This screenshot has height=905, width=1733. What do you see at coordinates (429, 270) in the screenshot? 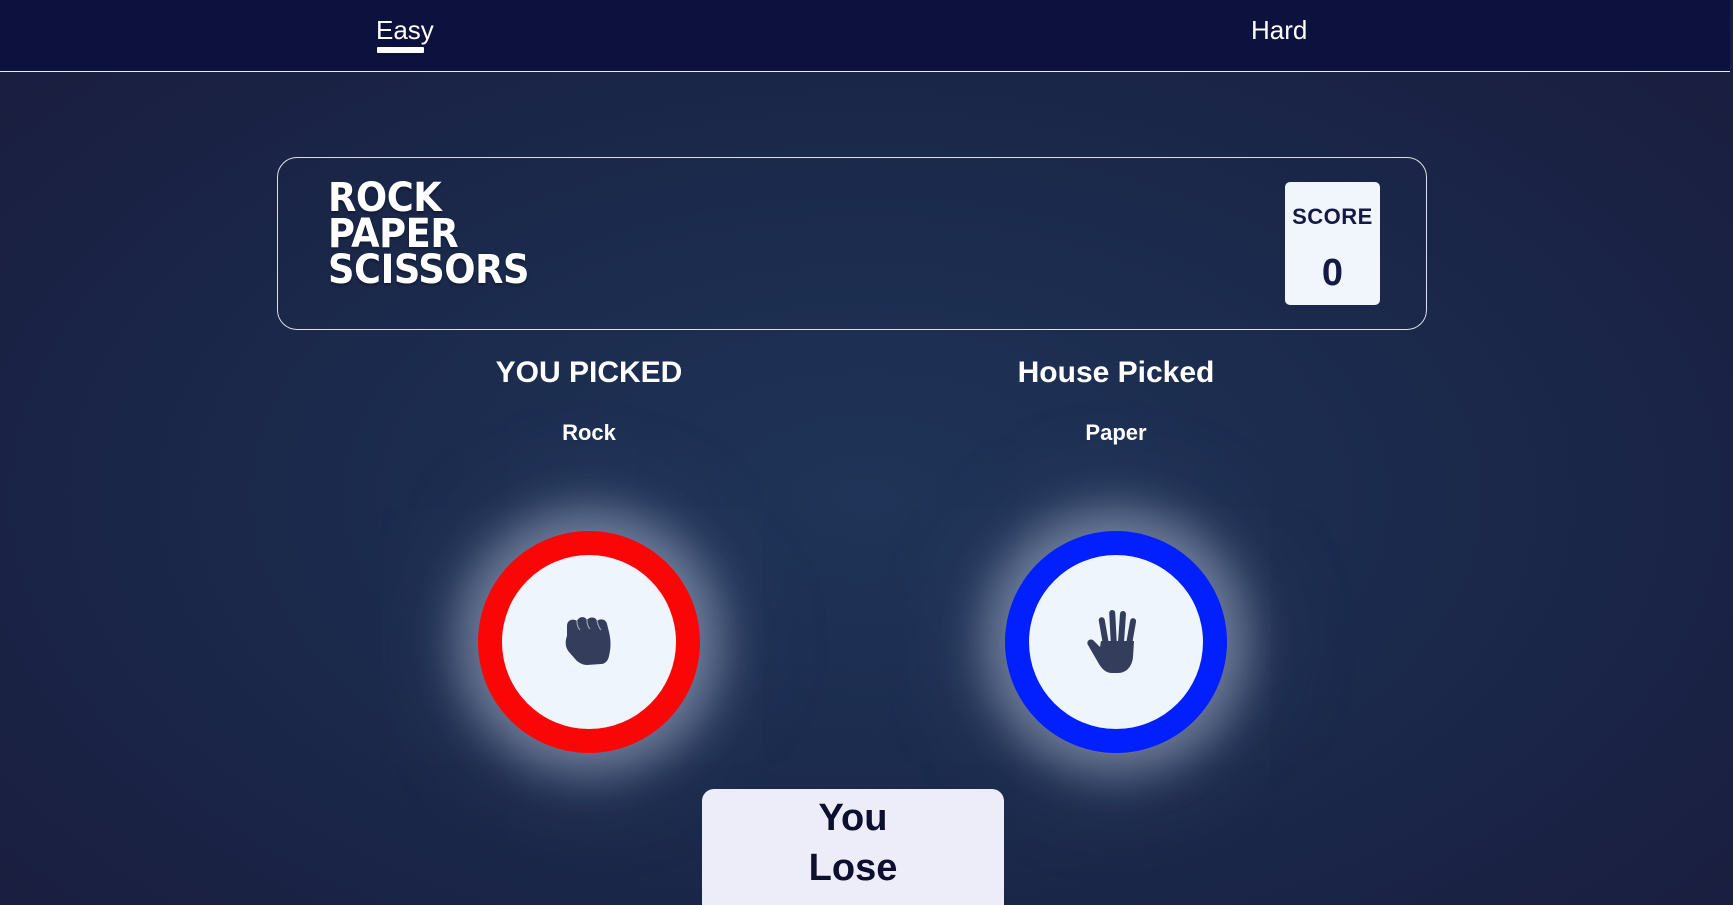
I see `game-title-line-3: SCISSORS` at bounding box center [429, 270].